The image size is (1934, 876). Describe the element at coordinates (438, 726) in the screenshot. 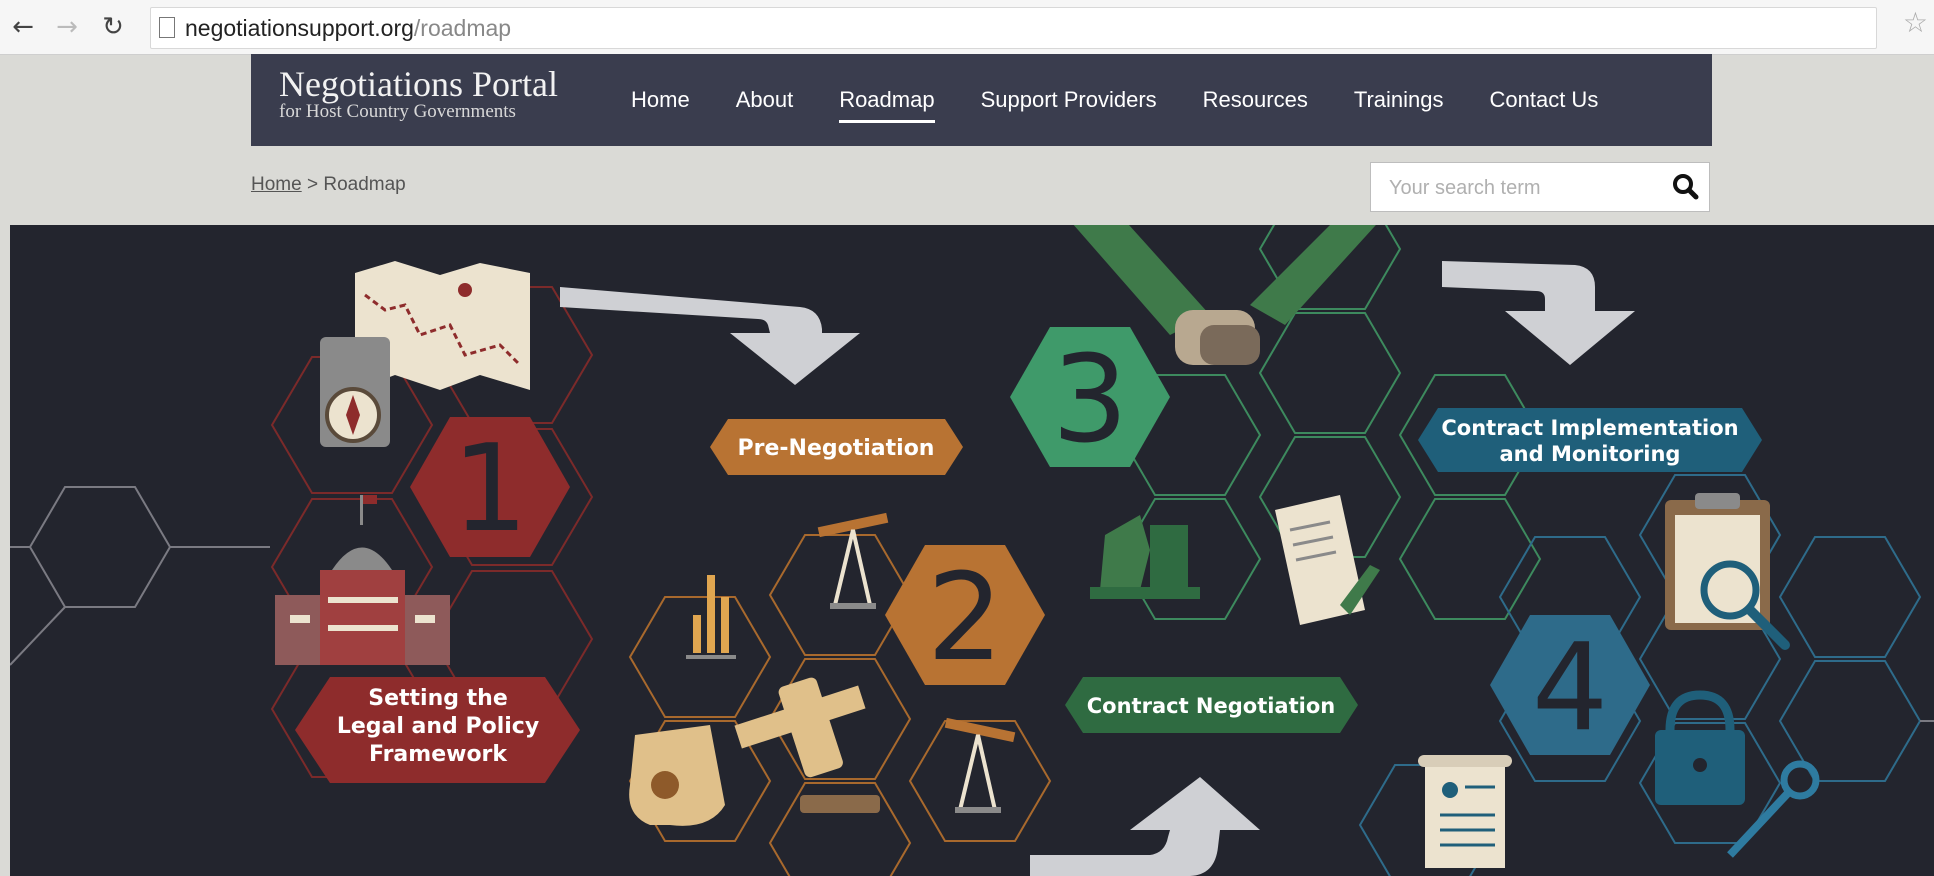

I see `stage-1-label-line-2: Legal and Policy` at that location.